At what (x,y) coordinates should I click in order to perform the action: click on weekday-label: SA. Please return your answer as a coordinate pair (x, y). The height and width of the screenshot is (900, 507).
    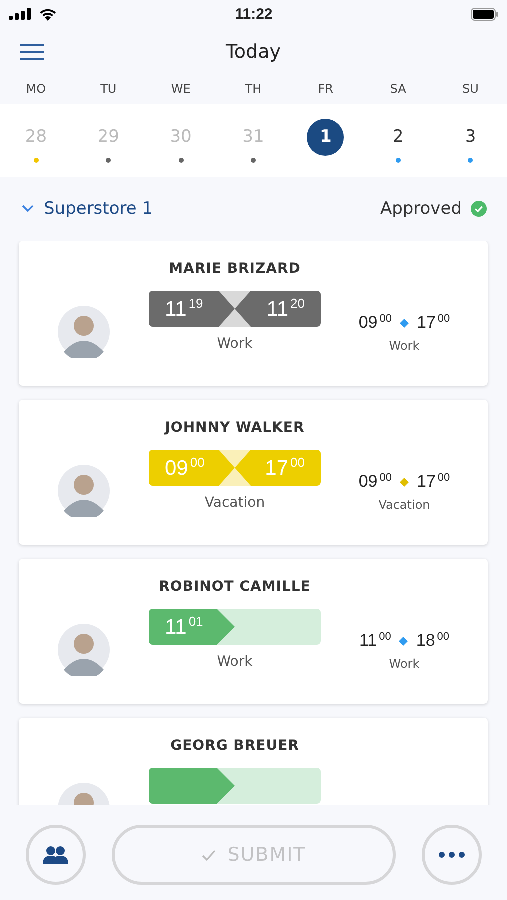
    Looking at the image, I should click on (398, 89).